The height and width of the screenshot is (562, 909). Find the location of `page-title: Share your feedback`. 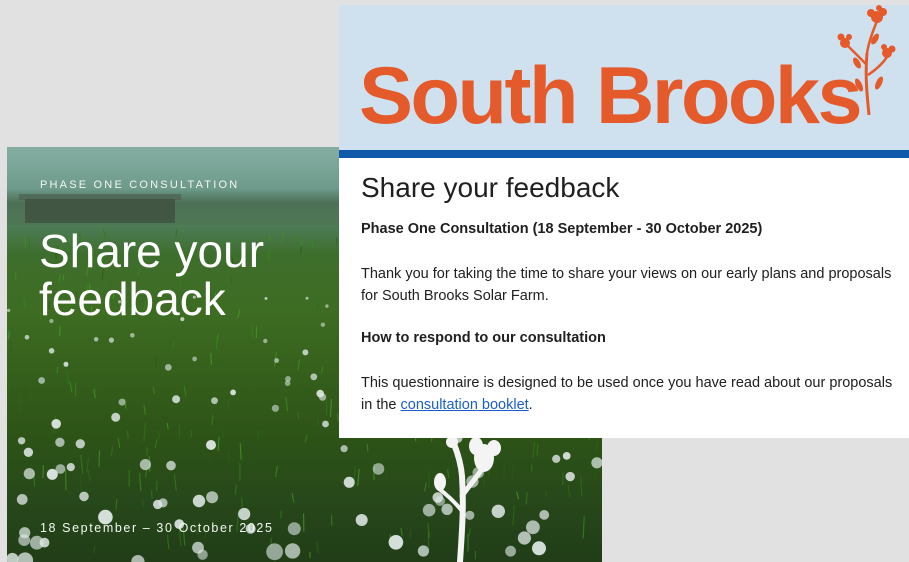

page-title: Share your feedback is located at coordinates (490, 187).